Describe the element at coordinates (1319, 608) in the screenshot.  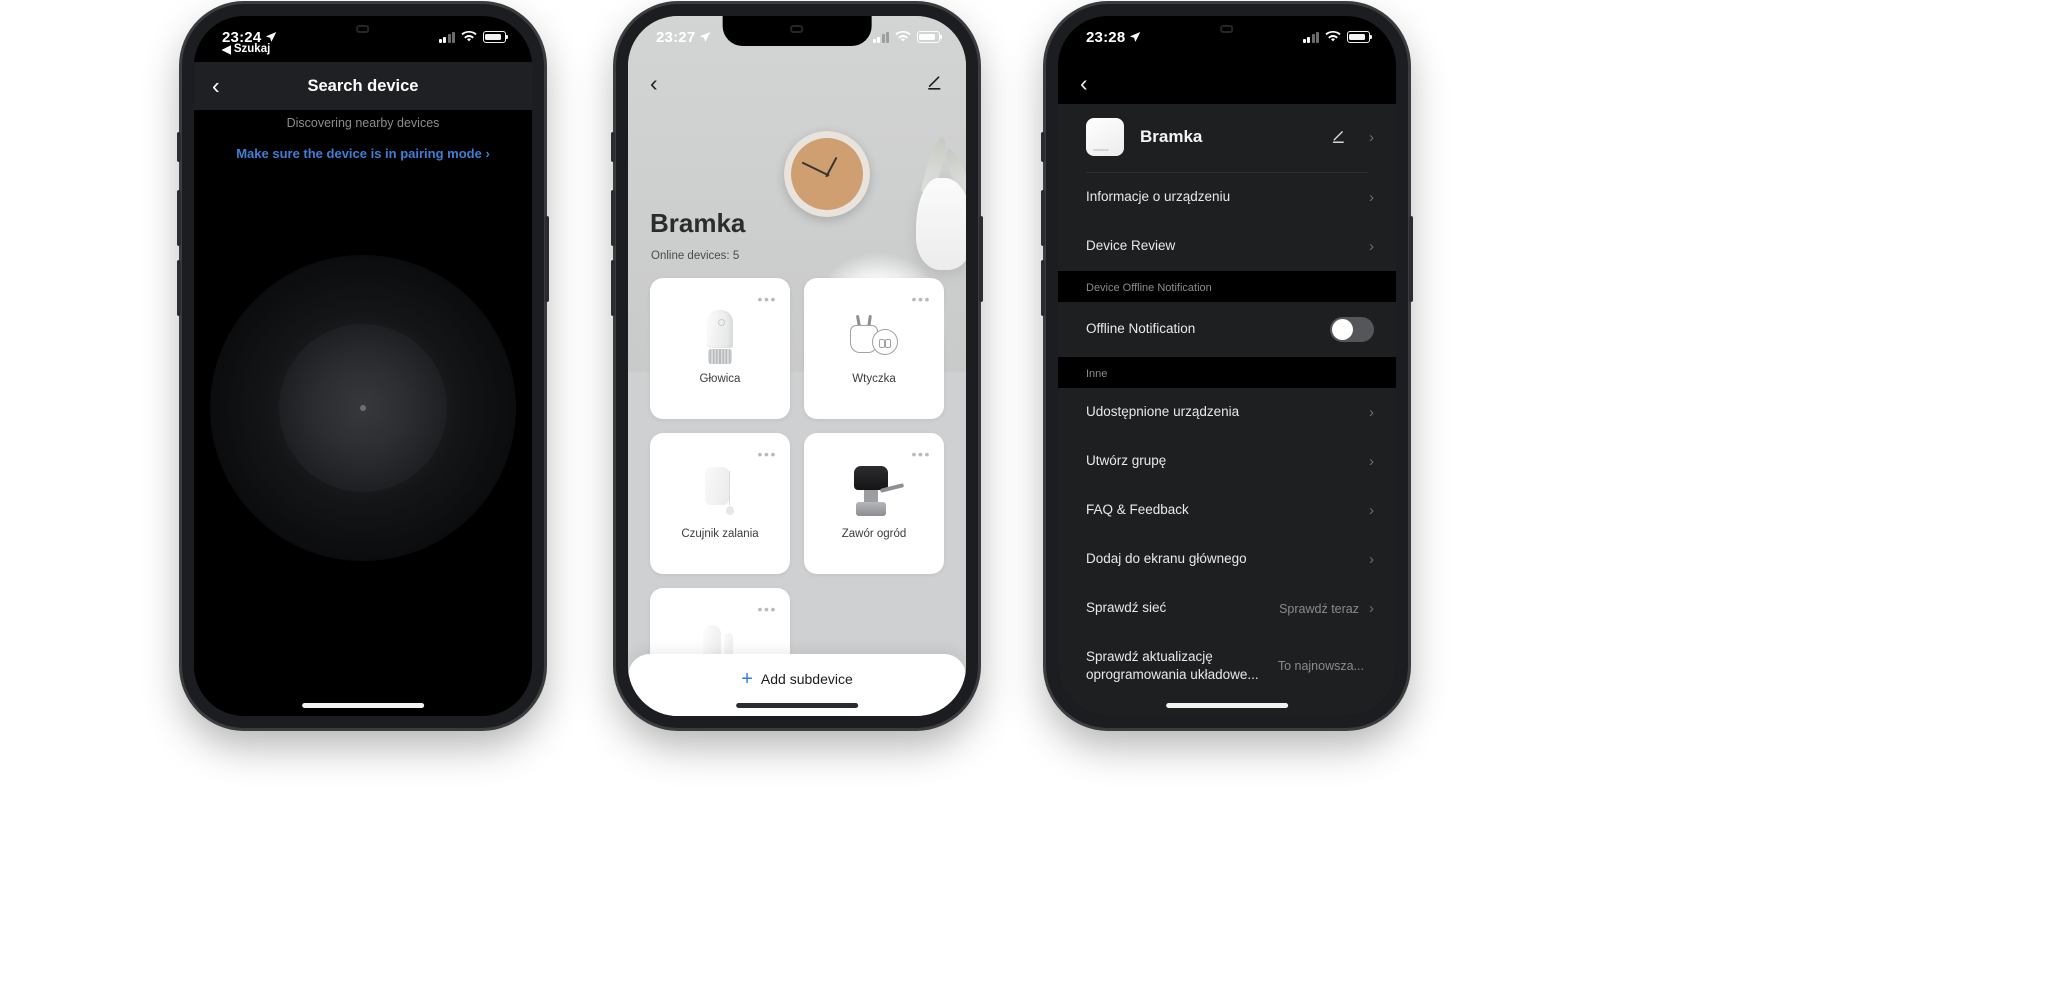
I see `row-value: Sprawdź teraz` at that location.